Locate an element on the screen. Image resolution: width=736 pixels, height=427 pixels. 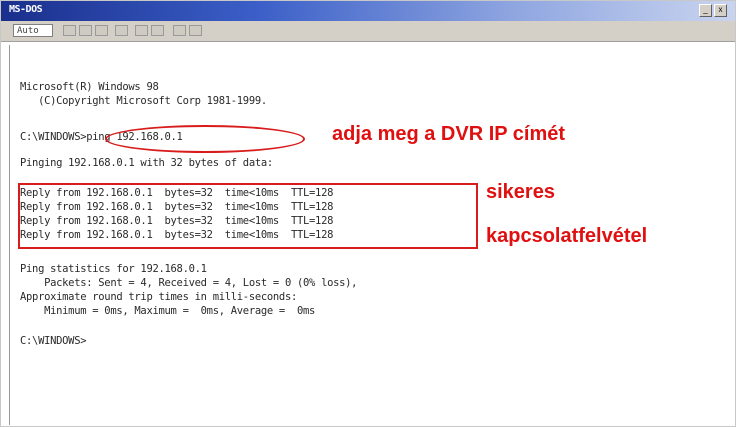
console-line: Microsoft(R) Windows 98 is located at coordinates (89, 87).